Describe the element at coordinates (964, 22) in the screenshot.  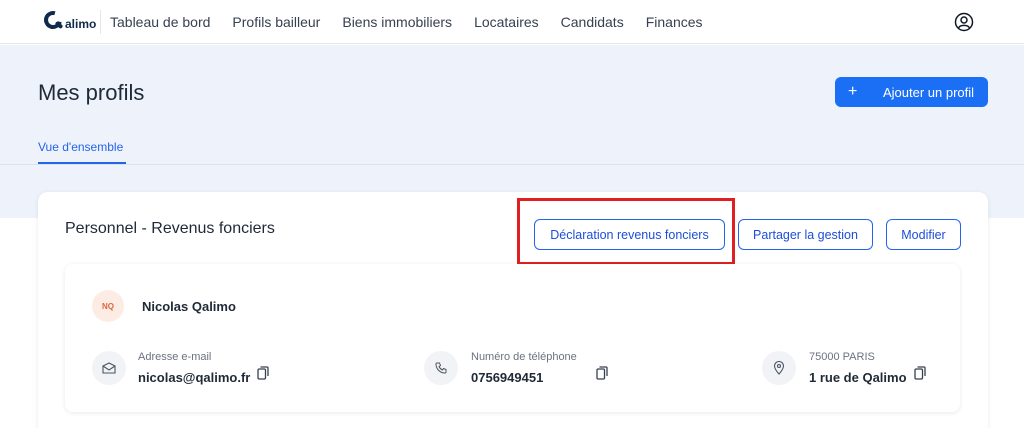
I see `user-circle-icon` at that location.